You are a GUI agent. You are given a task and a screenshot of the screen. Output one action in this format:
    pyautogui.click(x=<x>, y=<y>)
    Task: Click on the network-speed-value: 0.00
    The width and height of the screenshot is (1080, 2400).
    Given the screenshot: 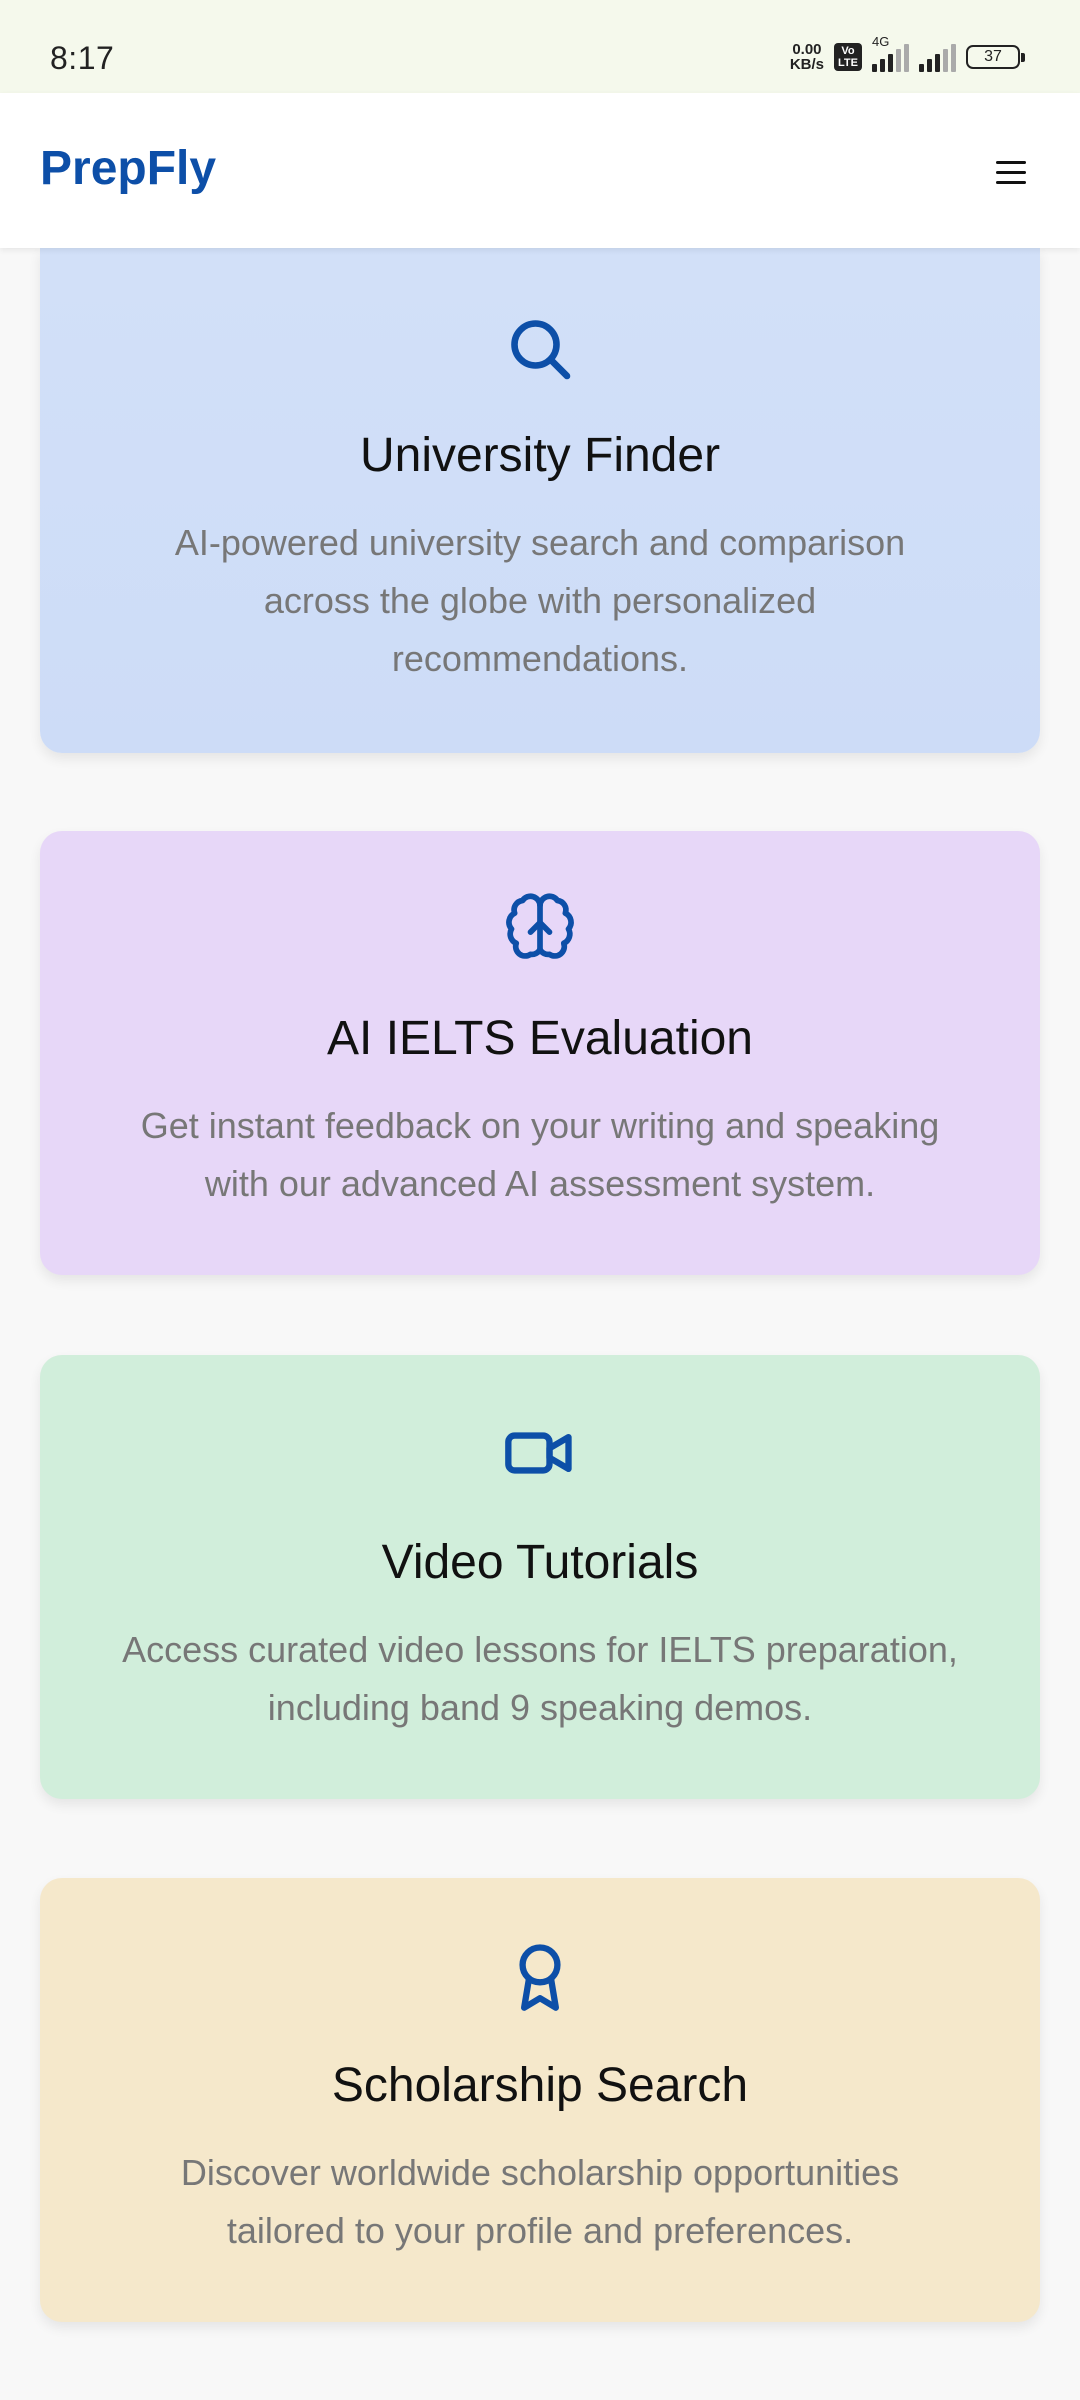 What is the action you would take?
    pyautogui.click(x=807, y=49)
    